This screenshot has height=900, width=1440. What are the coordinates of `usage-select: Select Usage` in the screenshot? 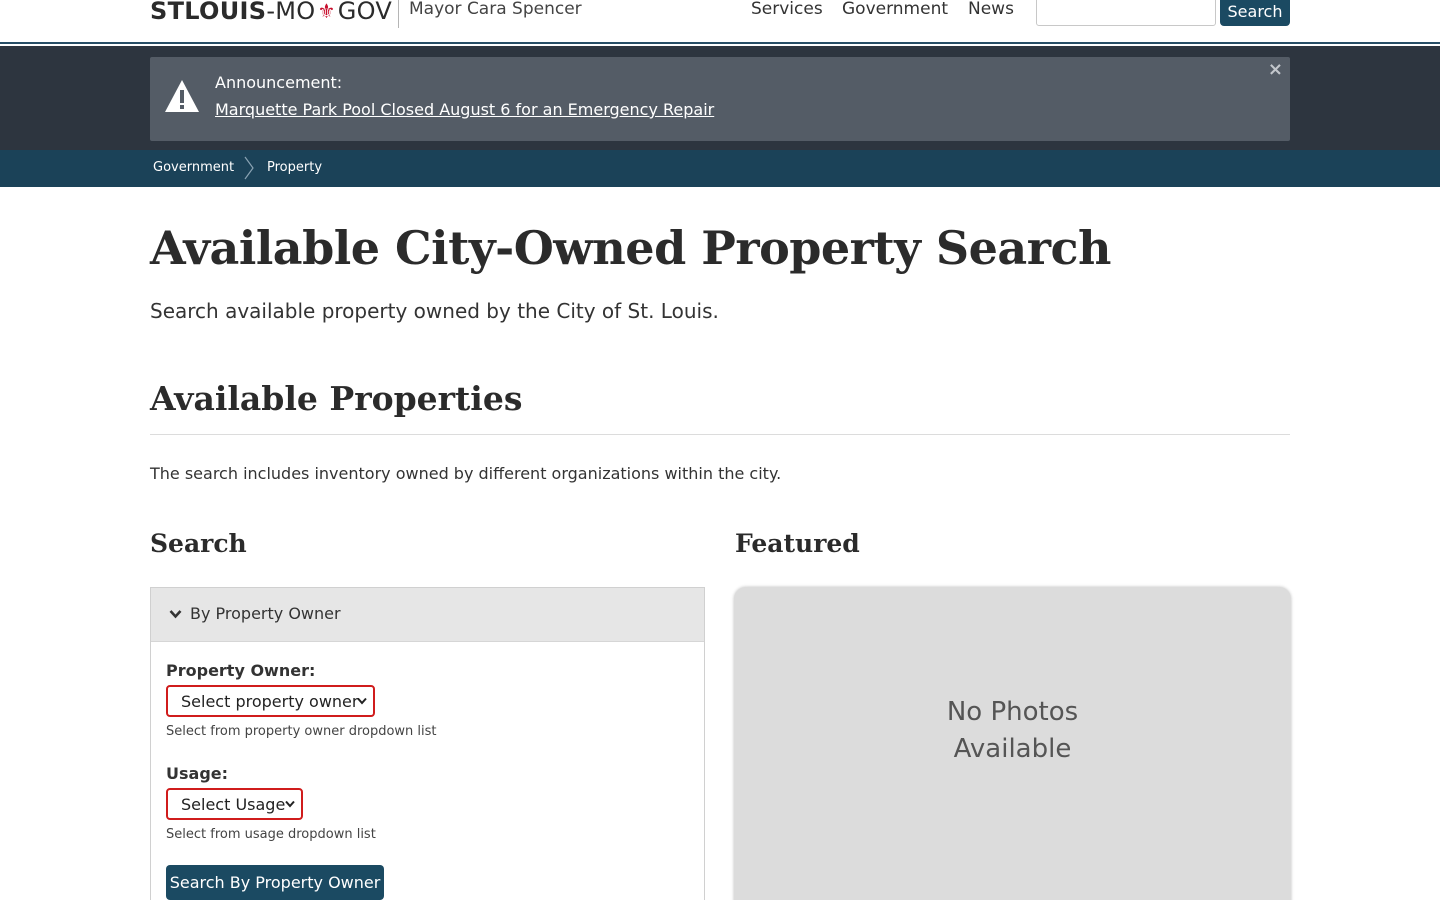 It's located at (234, 804).